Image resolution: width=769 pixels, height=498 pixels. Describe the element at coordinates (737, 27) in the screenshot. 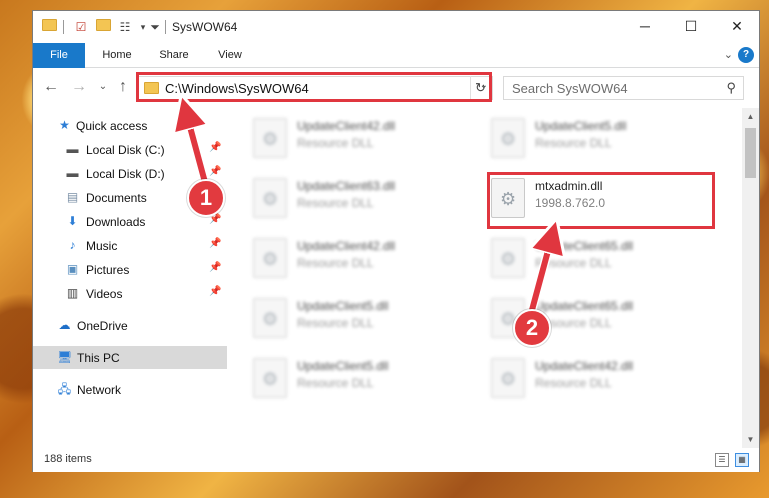

I see `close-button: ✕` at that location.